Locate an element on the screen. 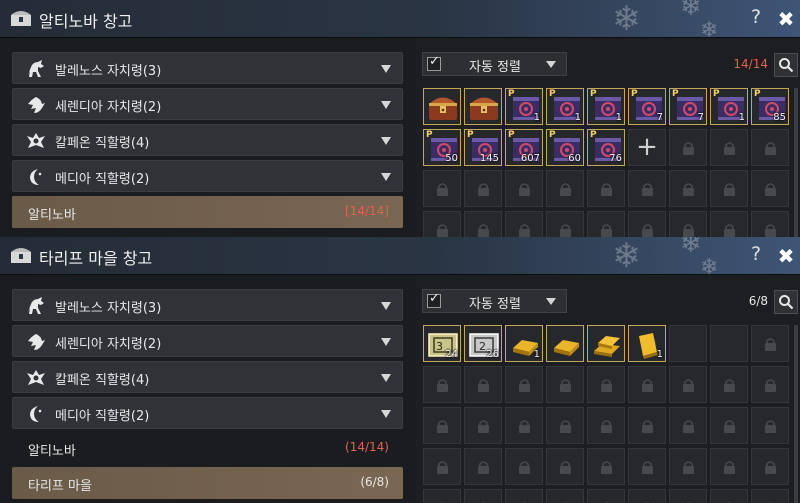 This screenshot has width=800, height=503. svg-text: 2 is located at coordinates (482, 346).